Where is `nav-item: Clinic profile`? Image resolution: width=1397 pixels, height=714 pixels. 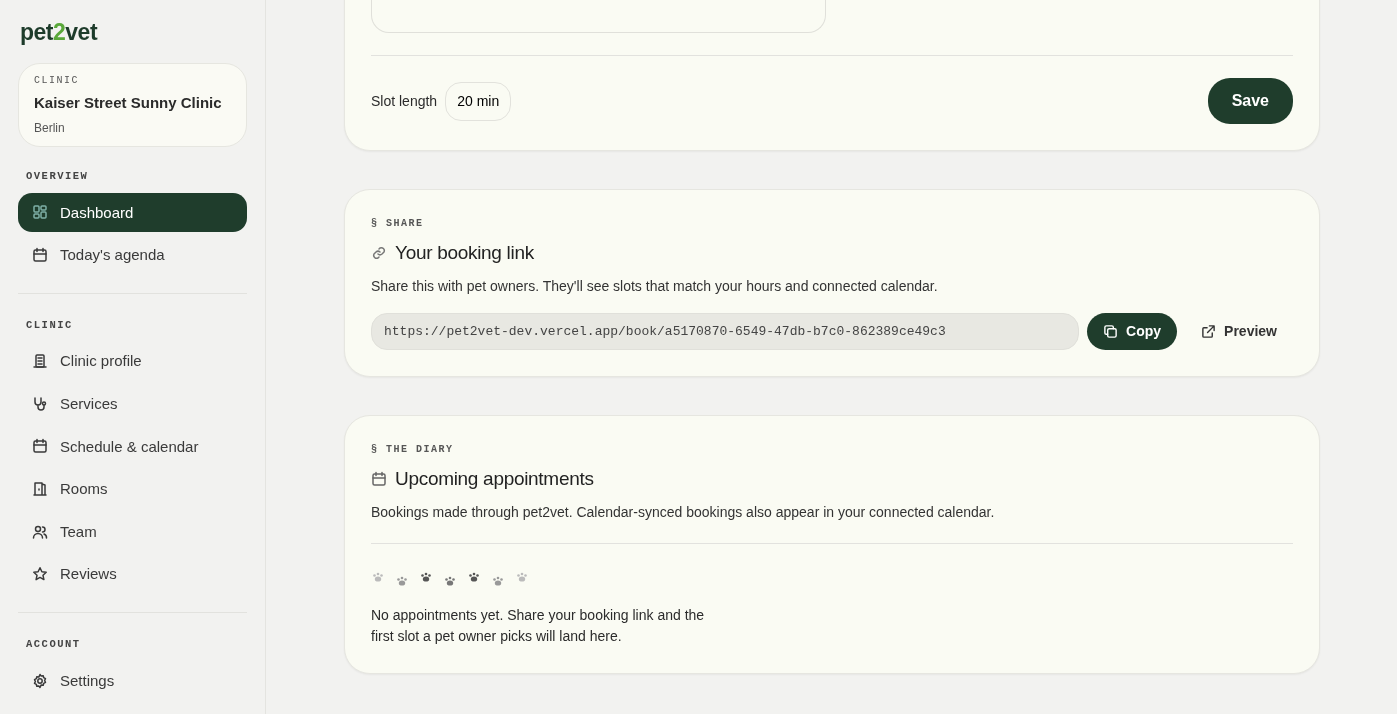
nav-item: Clinic profile is located at coordinates (132, 361).